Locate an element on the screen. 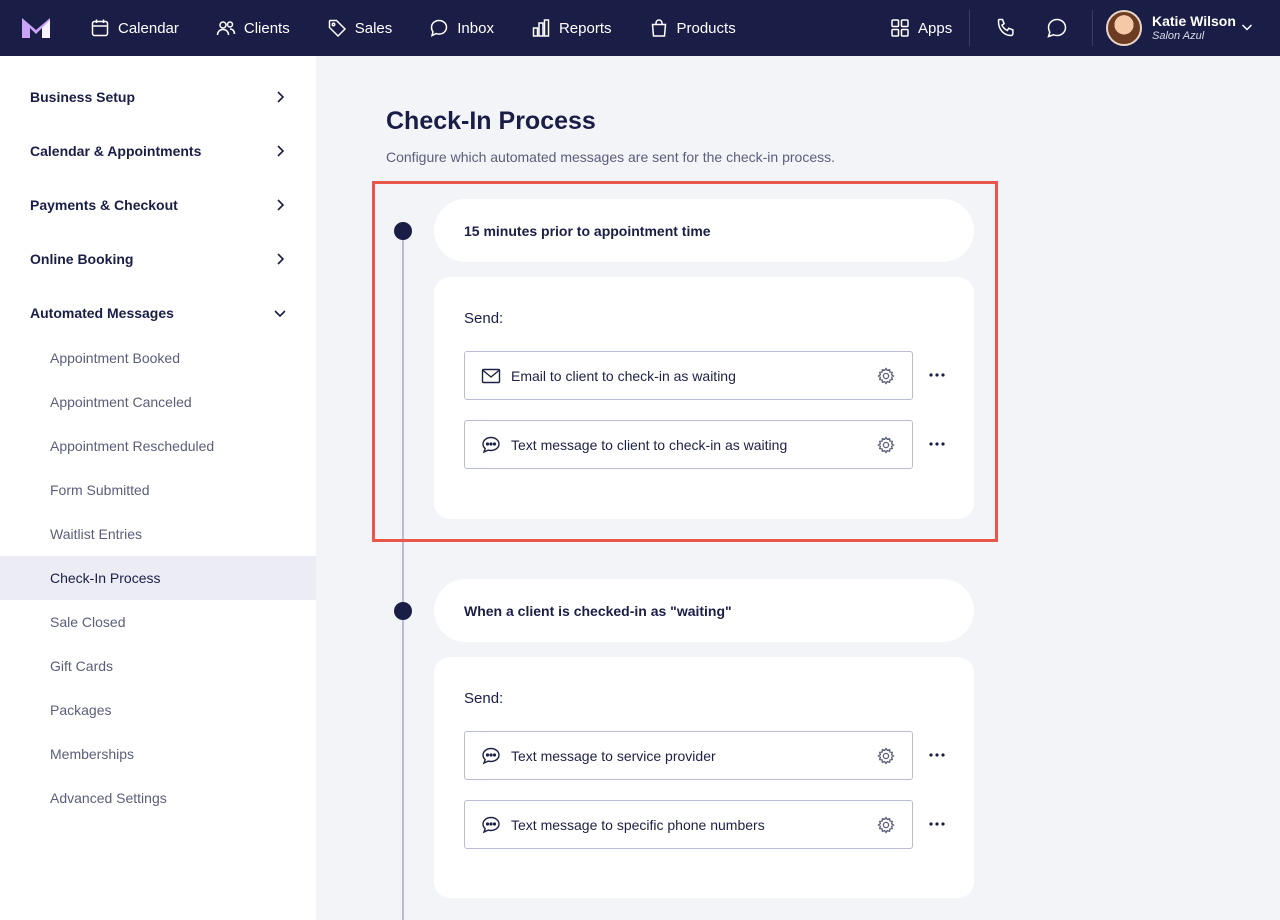 The image size is (1280, 920). step-trigger: When a client is checked-in as "waiting" is located at coordinates (704, 610).